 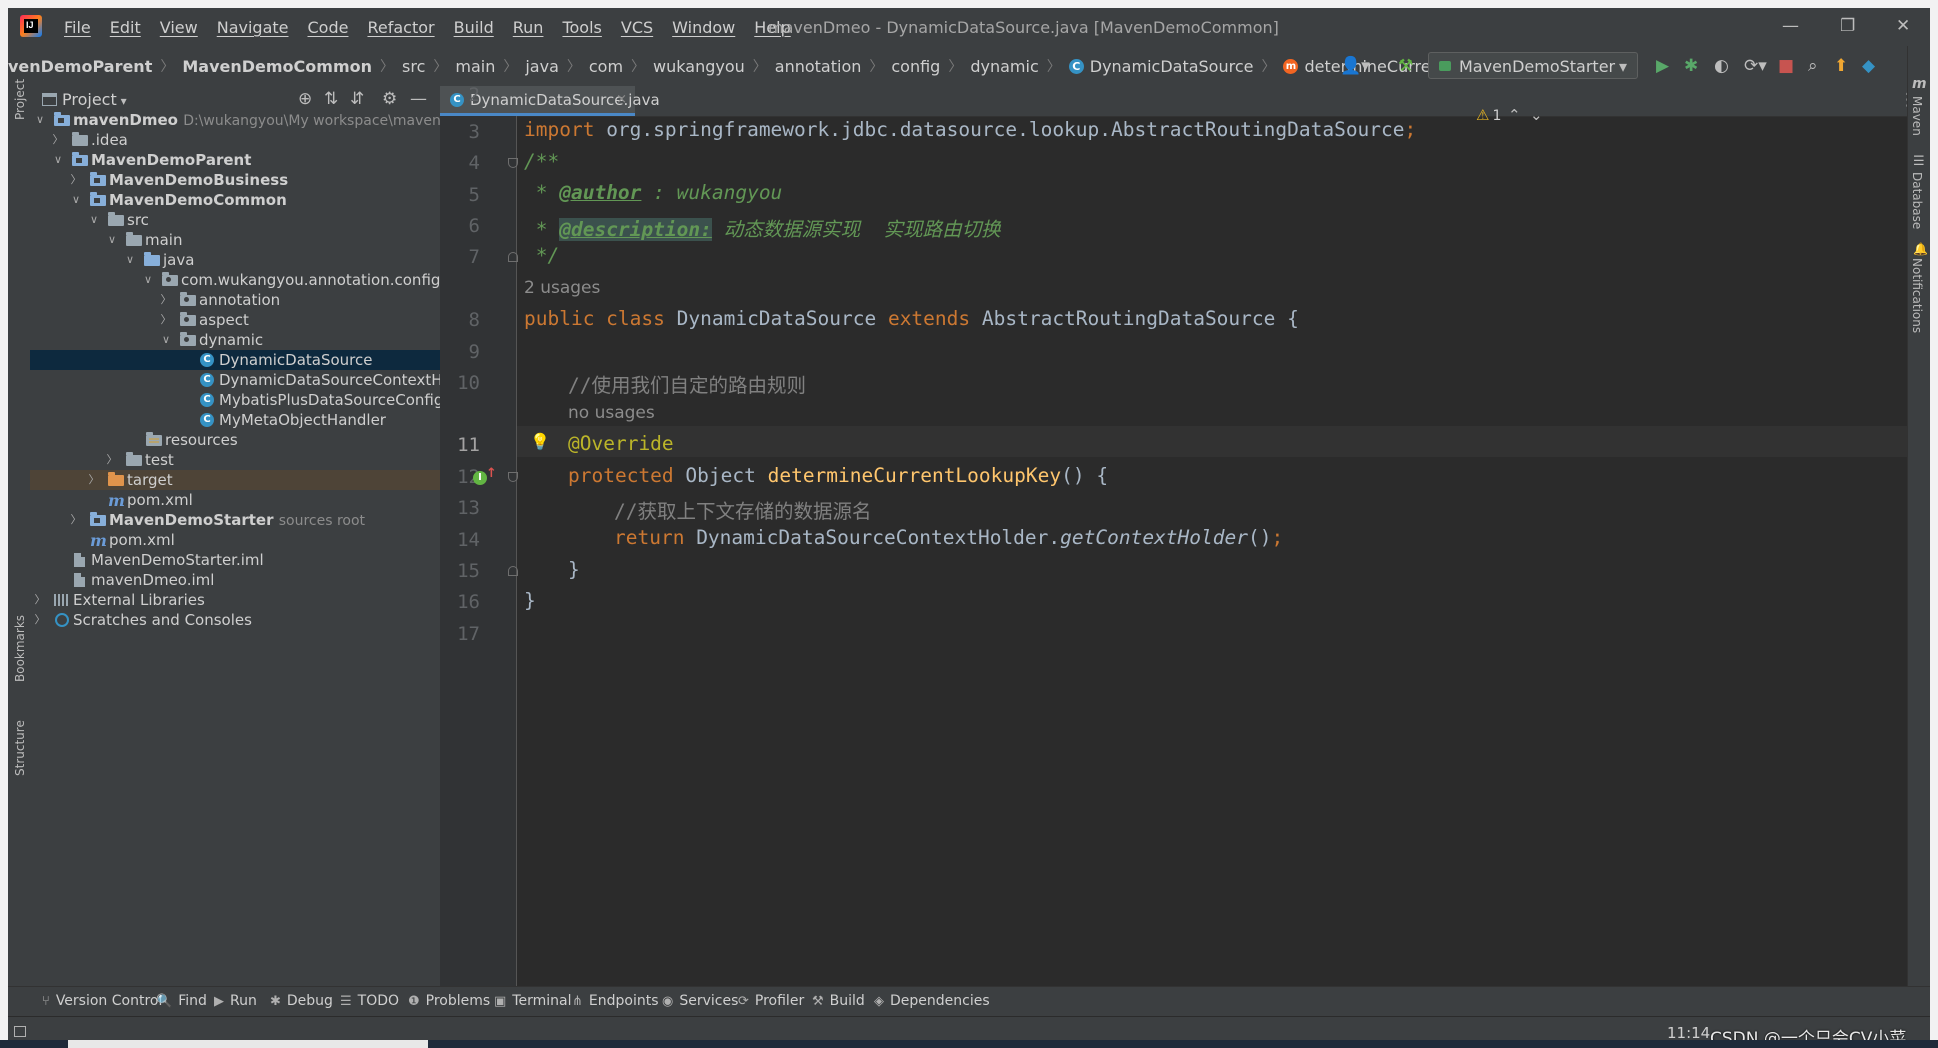 I want to click on crumb-dynamic: dynamic, so click(x=1004, y=66).